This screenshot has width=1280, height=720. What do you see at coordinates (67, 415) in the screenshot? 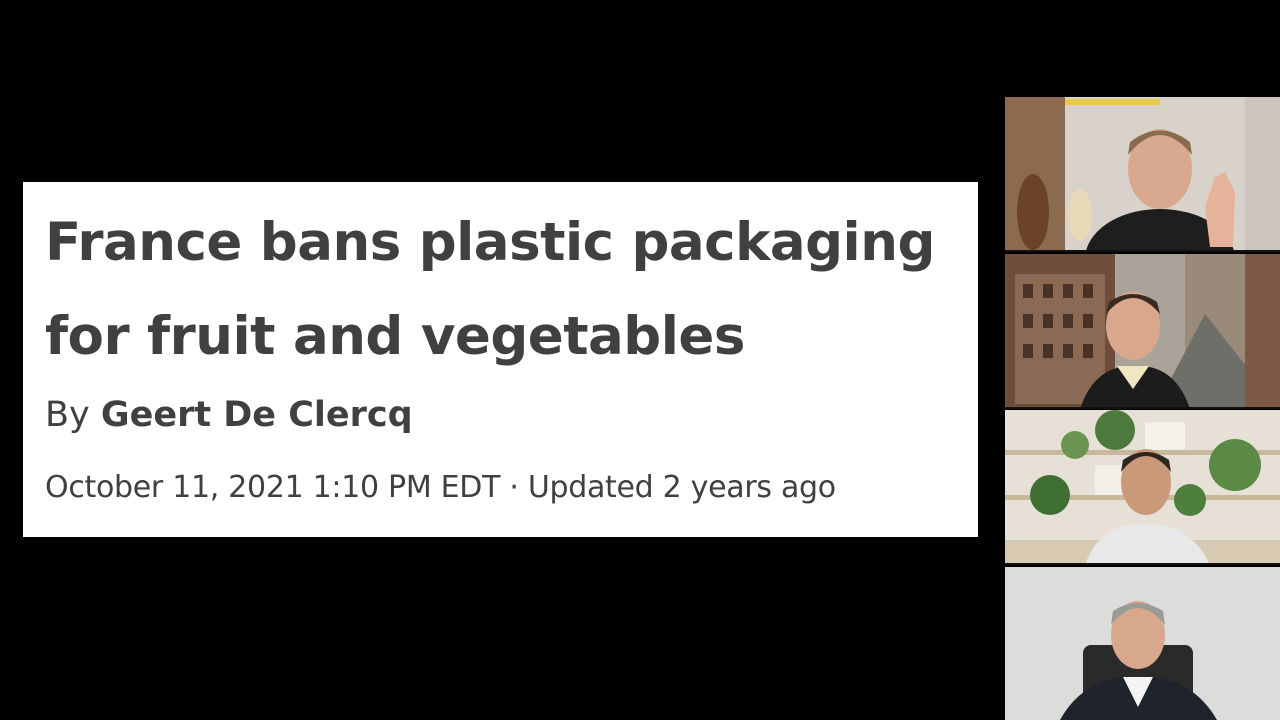
I see `byline-prefix: By` at bounding box center [67, 415].